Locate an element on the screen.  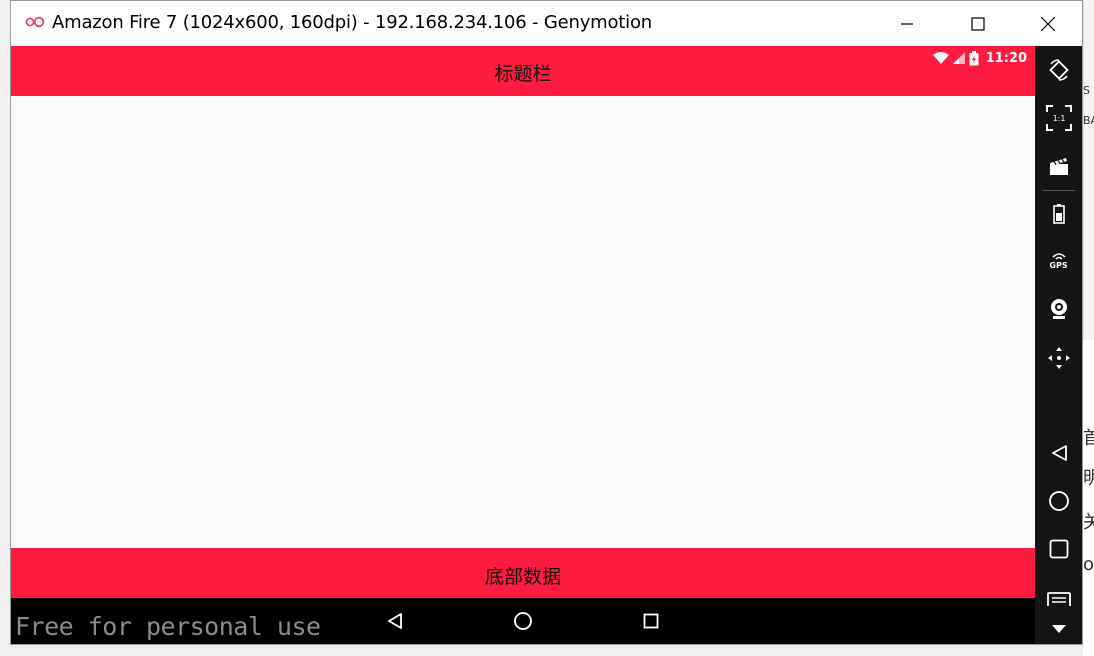
background-text: 关 is located at coordinates (1088, 522).